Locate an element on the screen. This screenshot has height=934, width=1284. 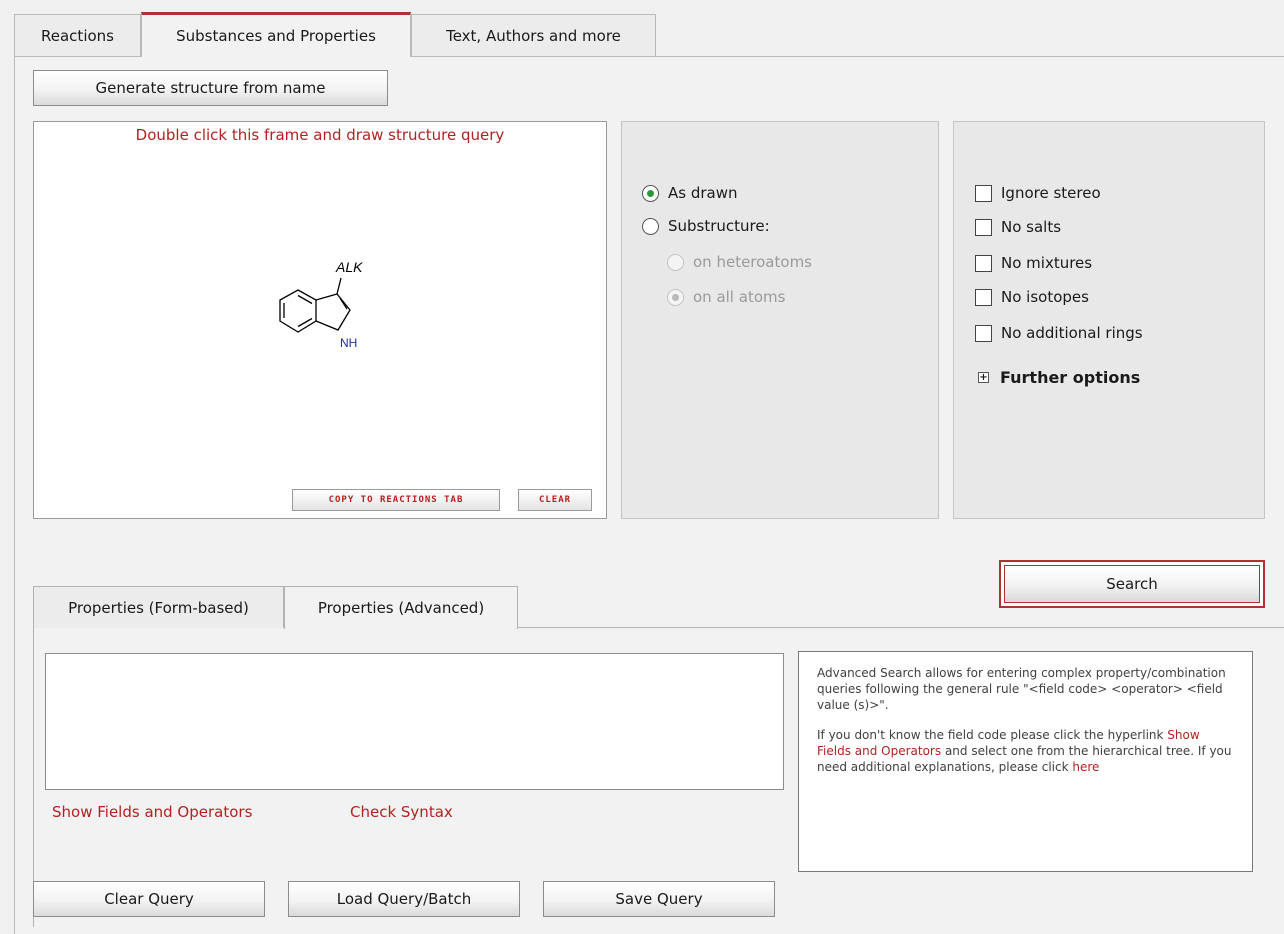
radio-on-all-atoms: on all atoms is located at coordinates (726, 297).